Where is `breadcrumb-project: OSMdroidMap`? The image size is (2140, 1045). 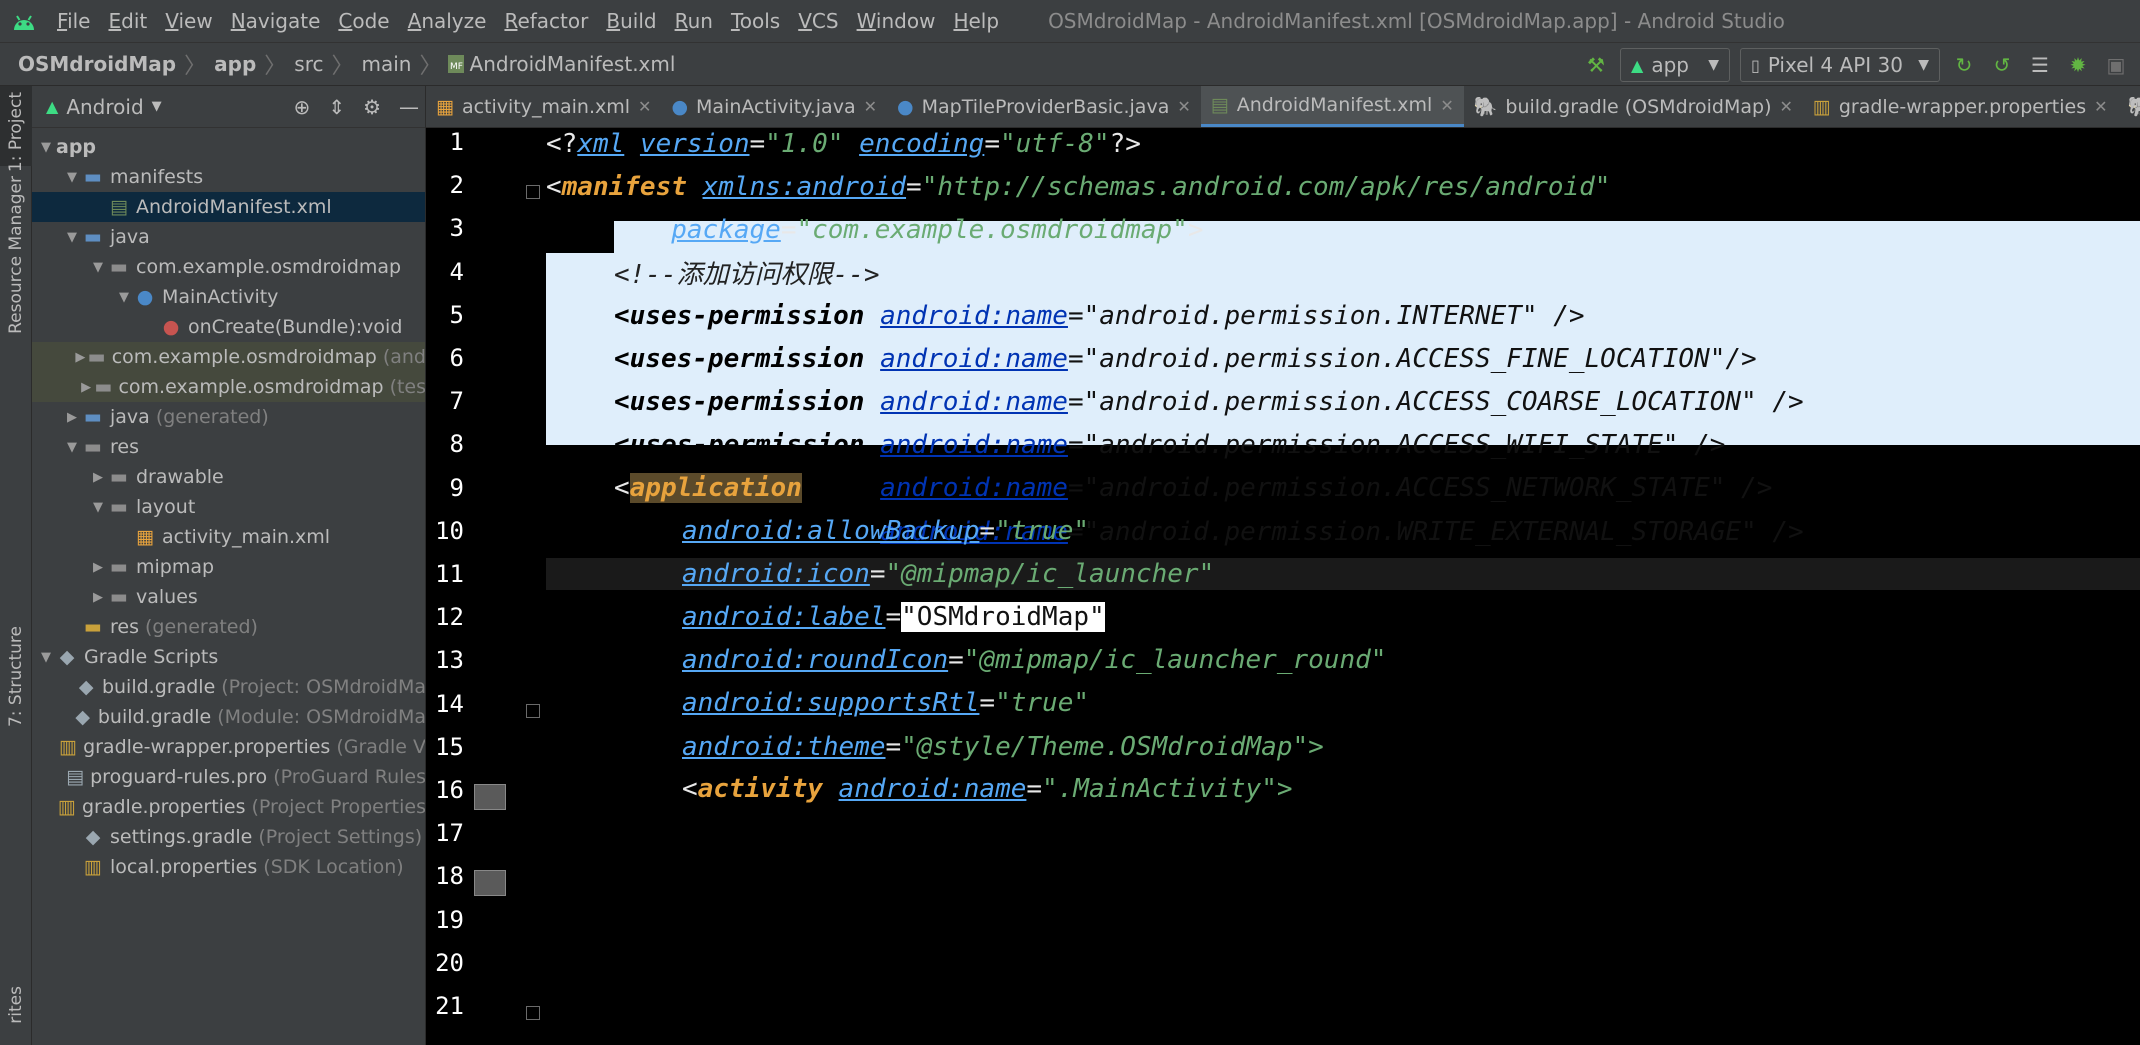
breadcrumb-project: OSMdroidMap is located at coordinates (97, 64).